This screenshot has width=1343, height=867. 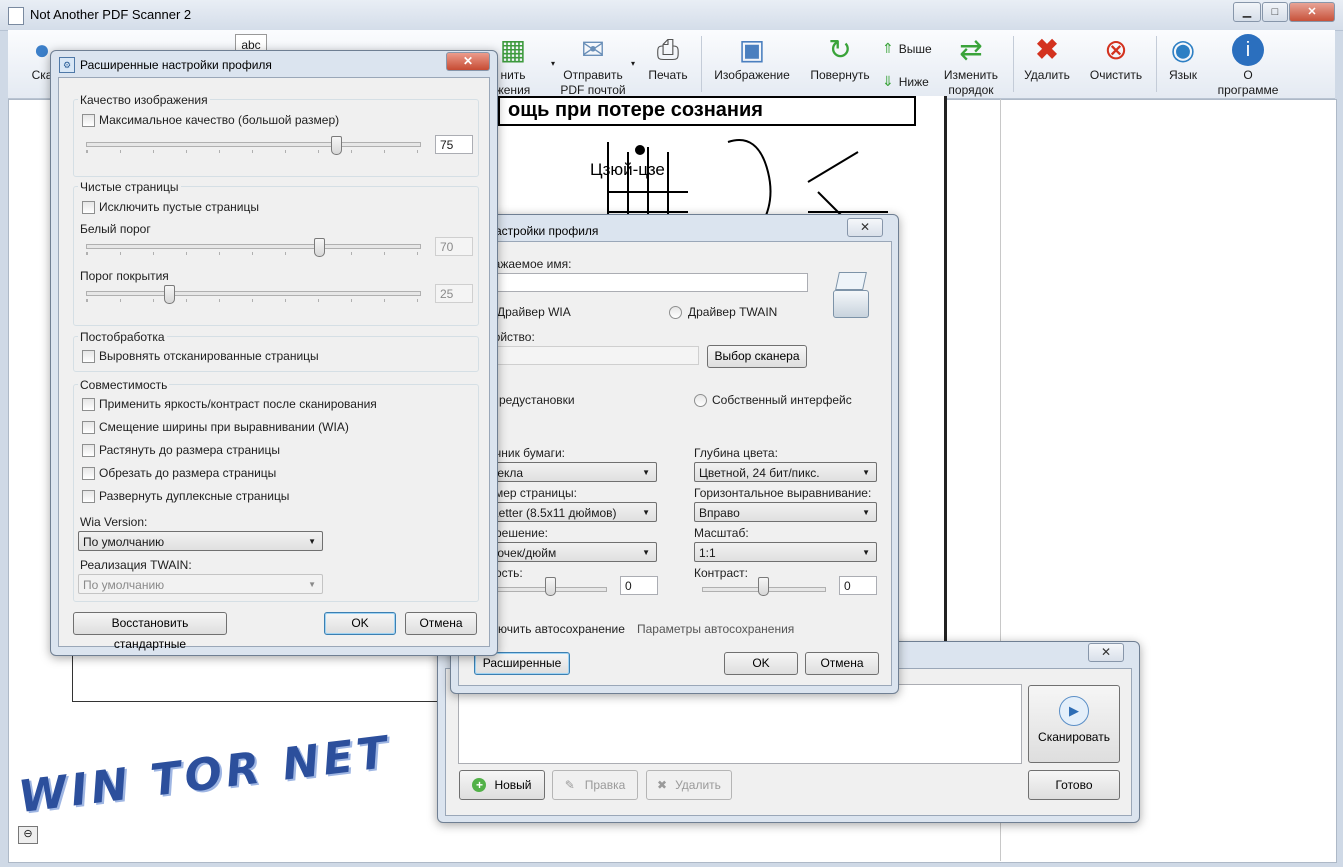 What do you see at coordinates (752, 64) in the screenshot?
I see `image-button: ▣ Изображение` at bounding box center [752, 64].